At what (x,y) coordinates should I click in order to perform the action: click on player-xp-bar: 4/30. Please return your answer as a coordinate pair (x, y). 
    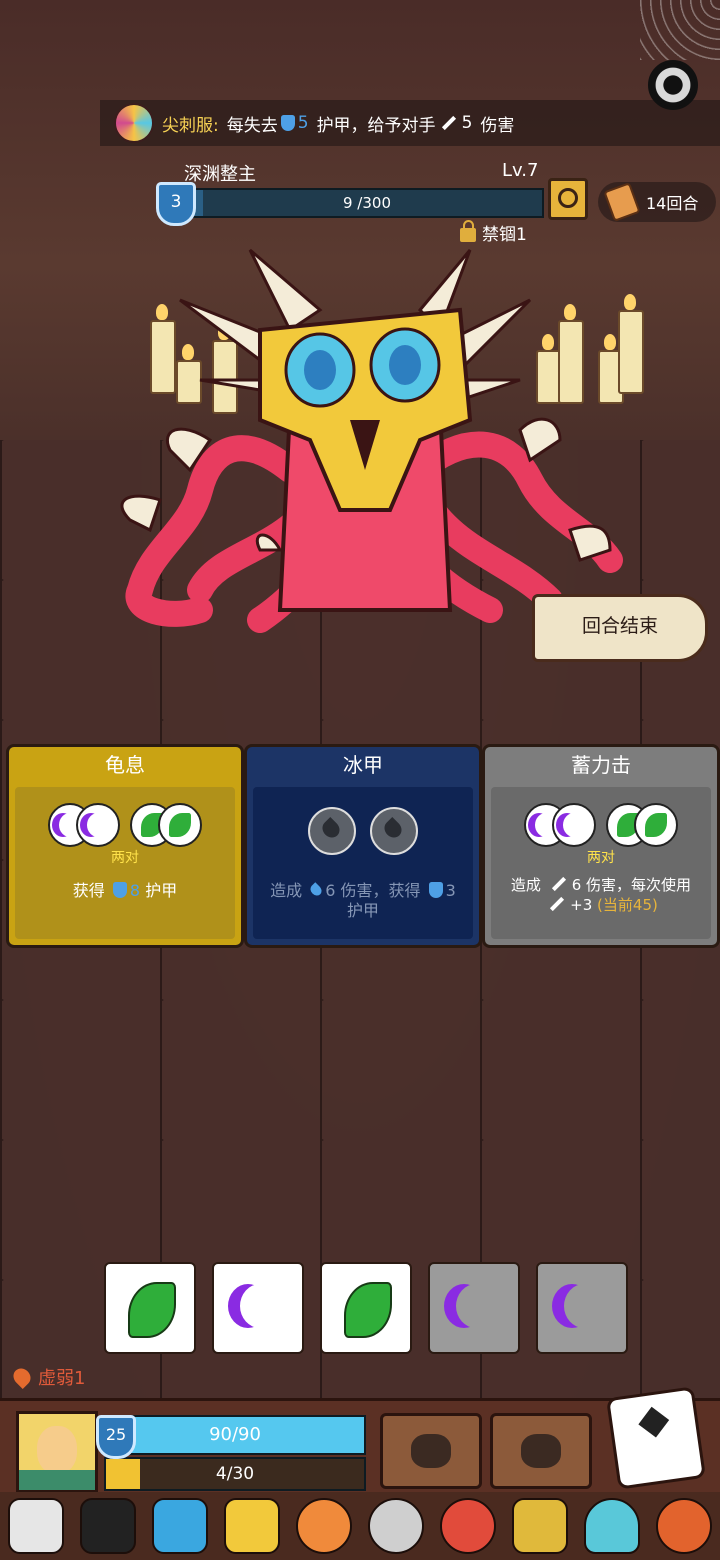
    Looking at the image, I should click on (235, 1474).